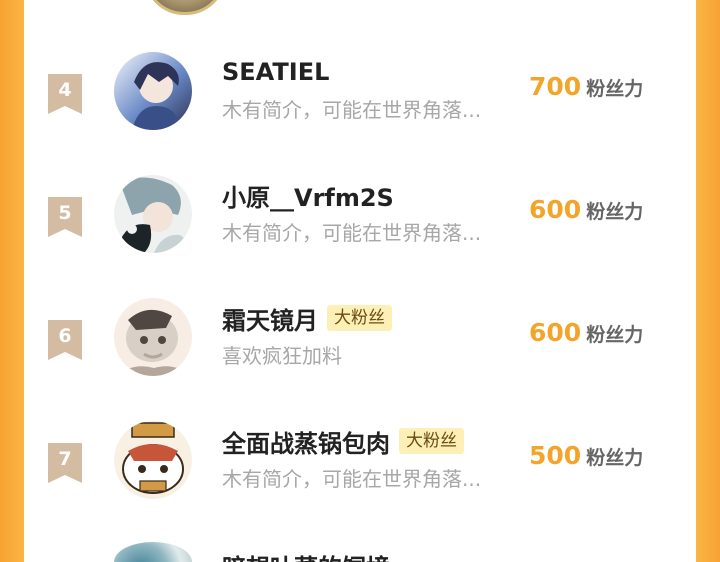  I want to click on fan-power: 700 粉丝力, so click(604, 86).